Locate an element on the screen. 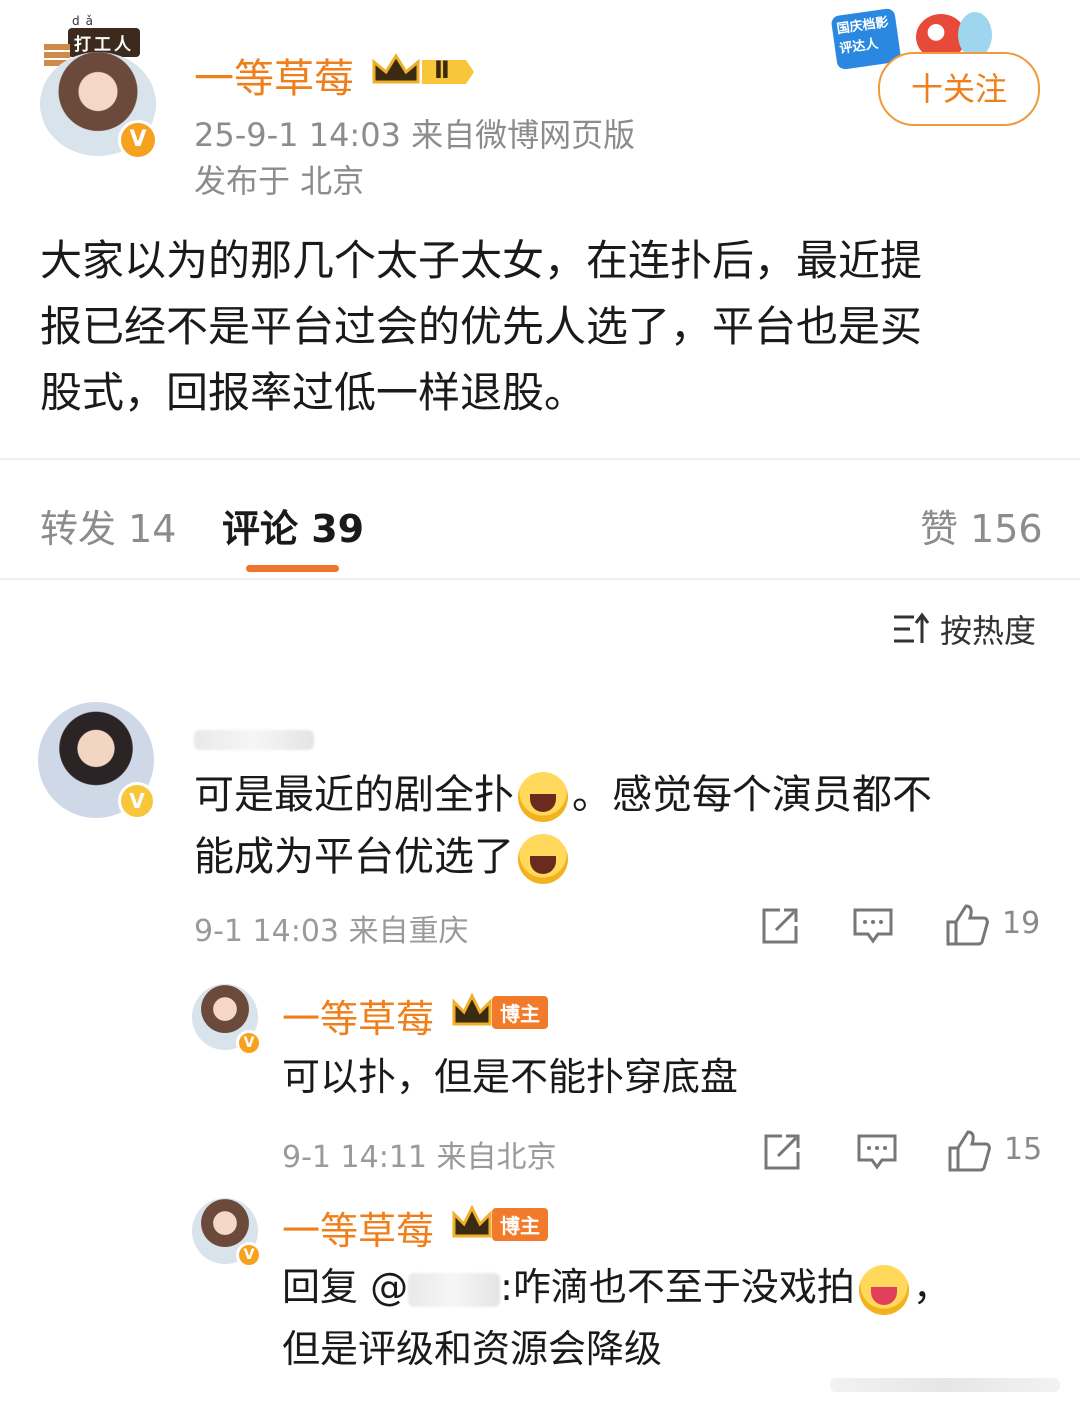 This screenshot has height=1404, width=1080. post-line: 大家以为的那几个太子太女，在连扑后，最近提 is located at coordinates (481, 260).